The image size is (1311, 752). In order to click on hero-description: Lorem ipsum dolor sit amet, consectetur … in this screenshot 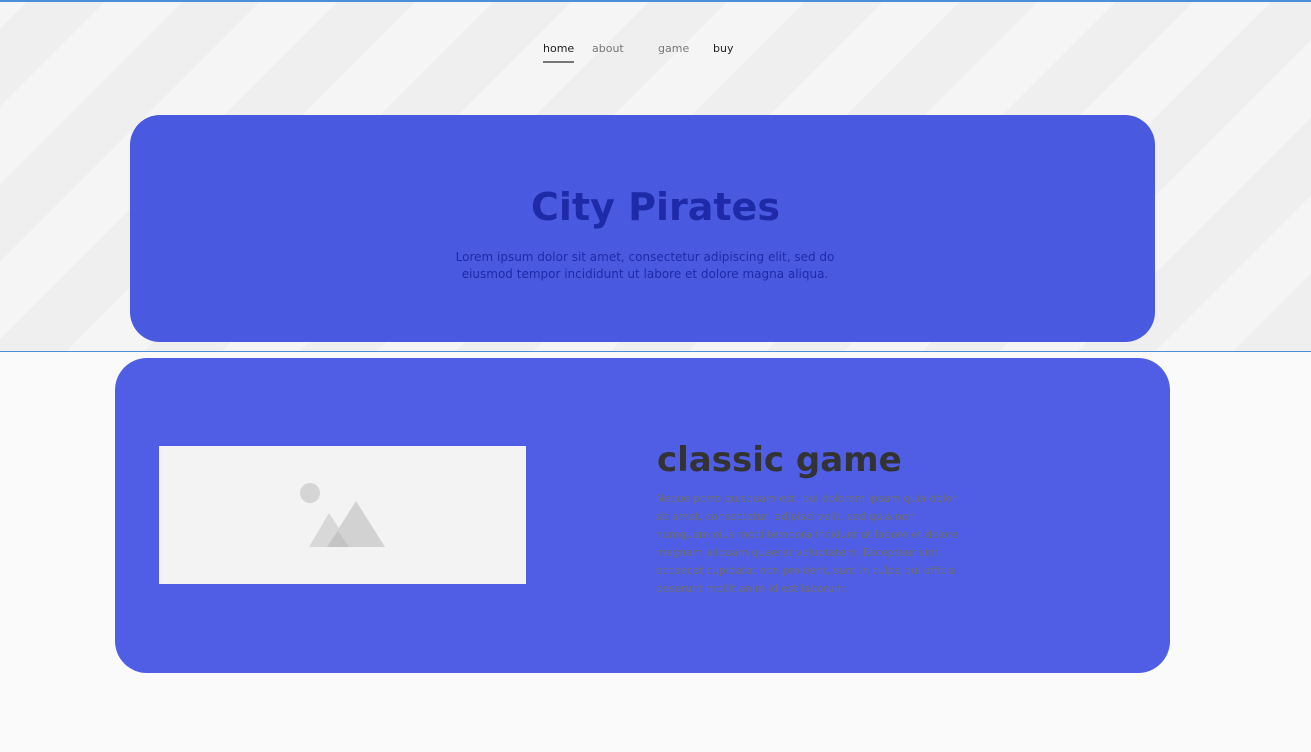, I will do `click(645, 265)`.